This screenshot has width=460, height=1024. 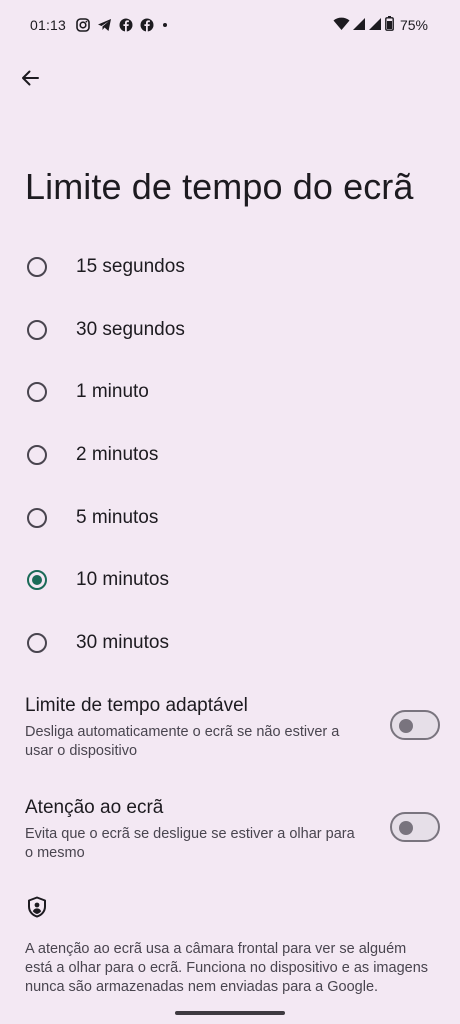 What do you see at coordinates (230, 643) in the screenshot?
I see `timeout-option-30-minutes: 30 minutos` at bounding box center [230, 643].